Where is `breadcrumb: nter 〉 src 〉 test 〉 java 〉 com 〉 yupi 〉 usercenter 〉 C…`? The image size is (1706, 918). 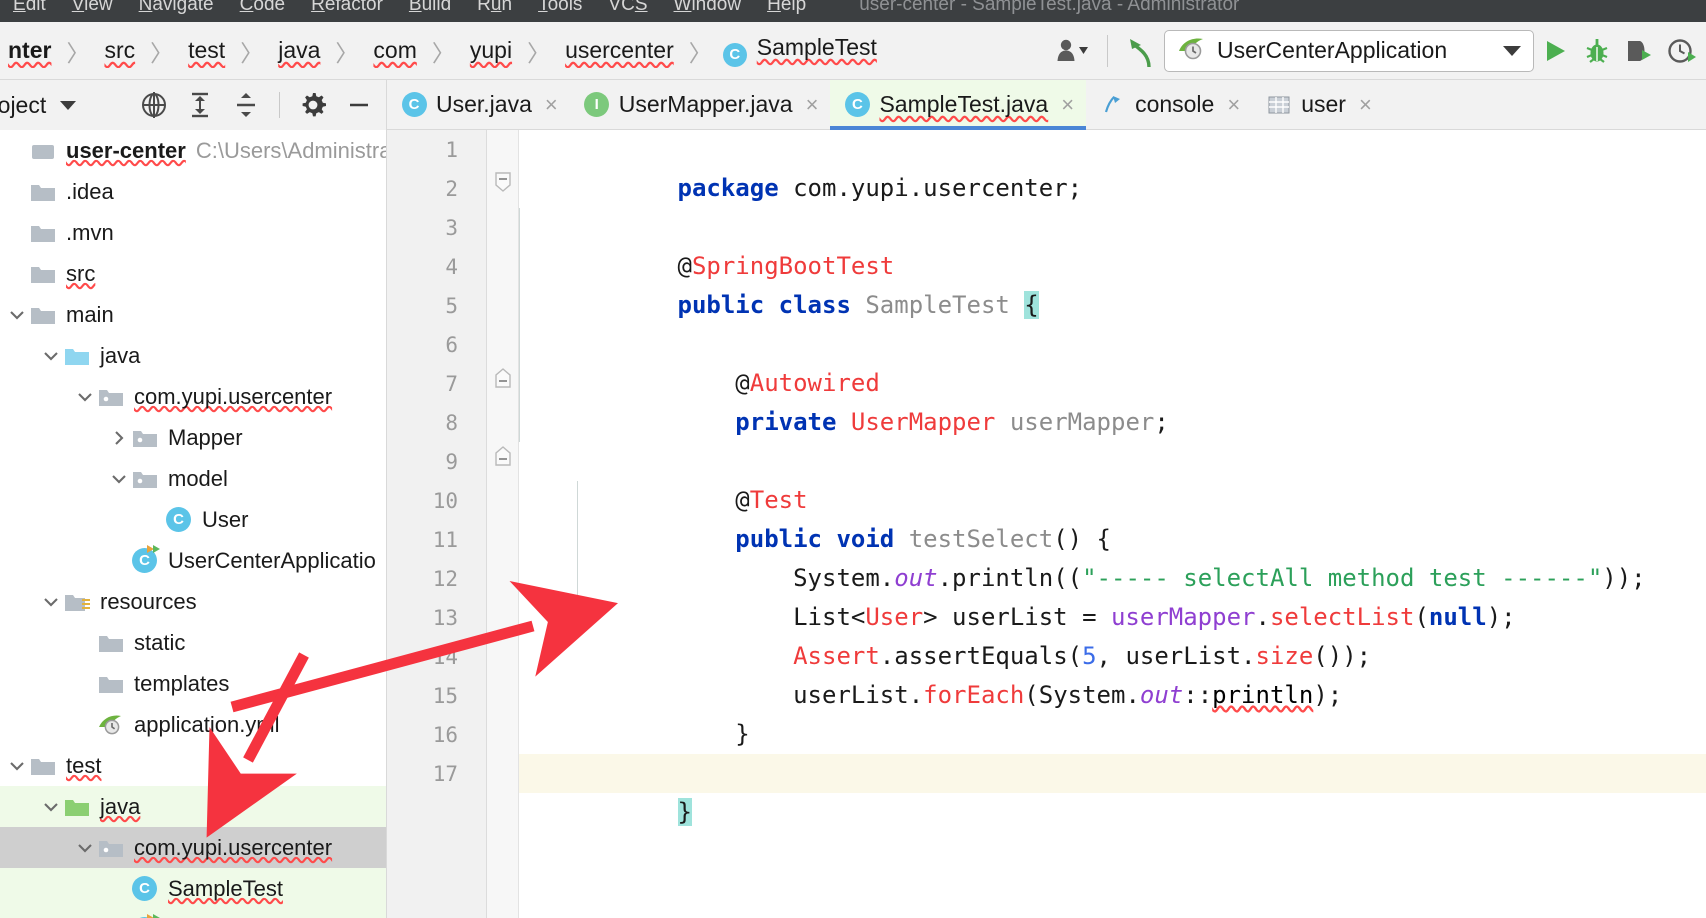
breadcrumb: nter 〉 src 〉 test 〉 java 〉 com 〉 yupi 〉 usercenter 〉 C… is located at coordinates (442, 51).